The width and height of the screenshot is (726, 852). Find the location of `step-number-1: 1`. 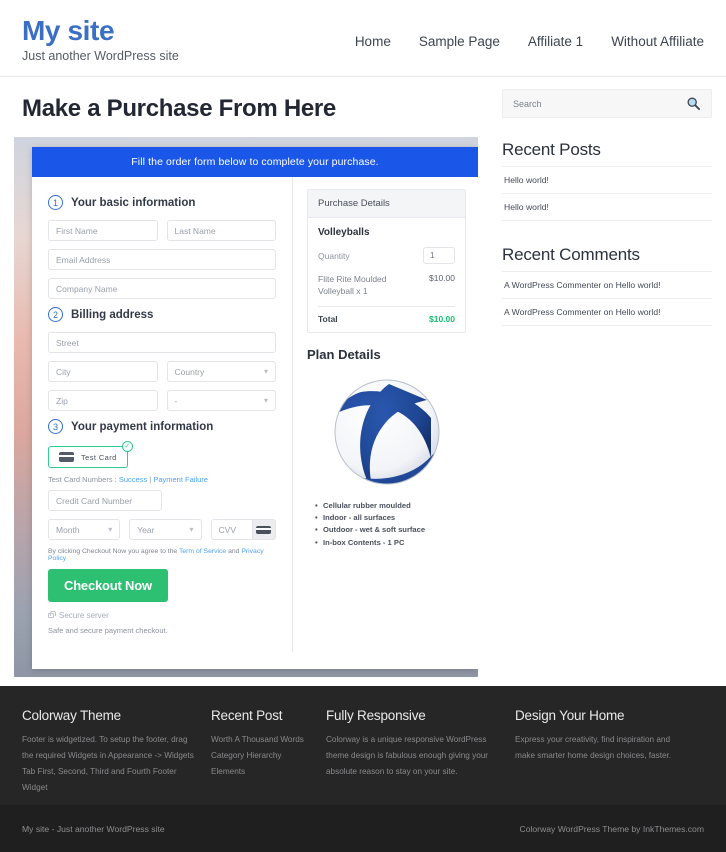

step-number-1: 1 is located at coordinates (55, 202).